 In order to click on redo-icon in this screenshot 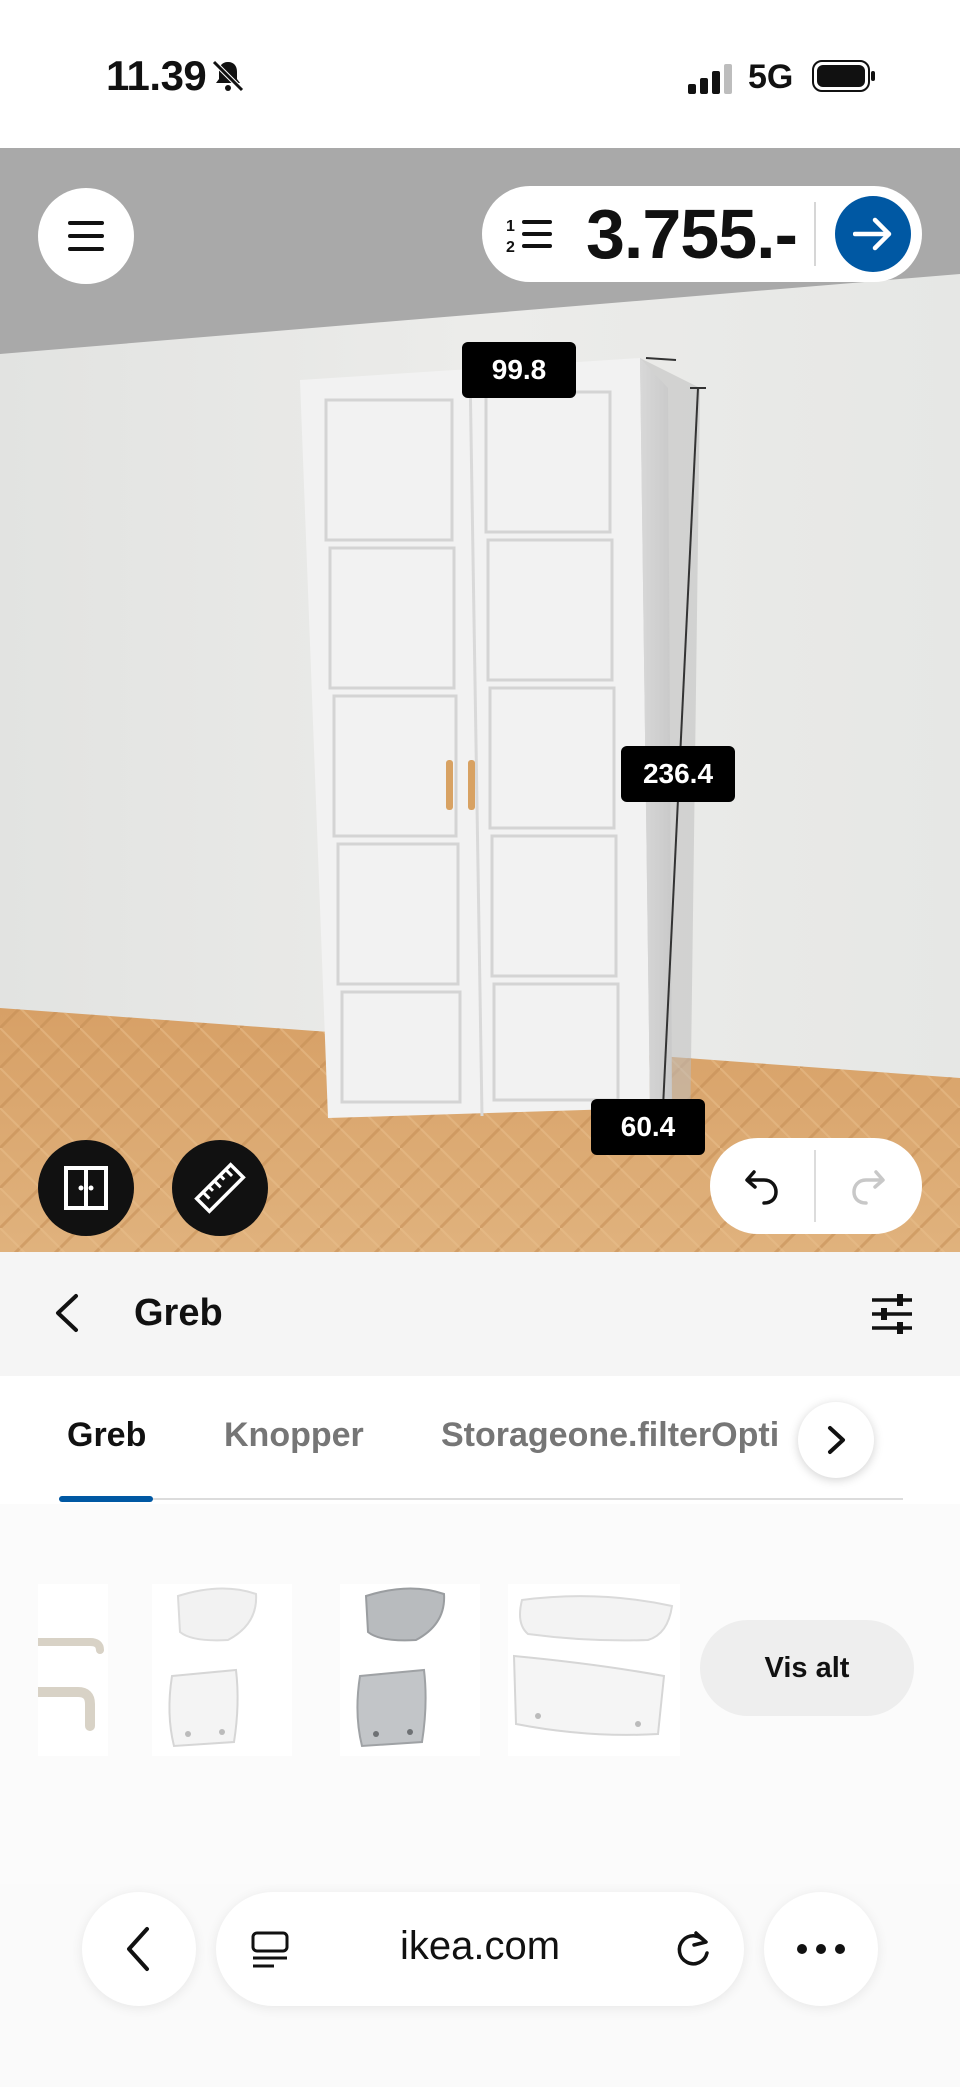, I will do `click(868, 1187)`.